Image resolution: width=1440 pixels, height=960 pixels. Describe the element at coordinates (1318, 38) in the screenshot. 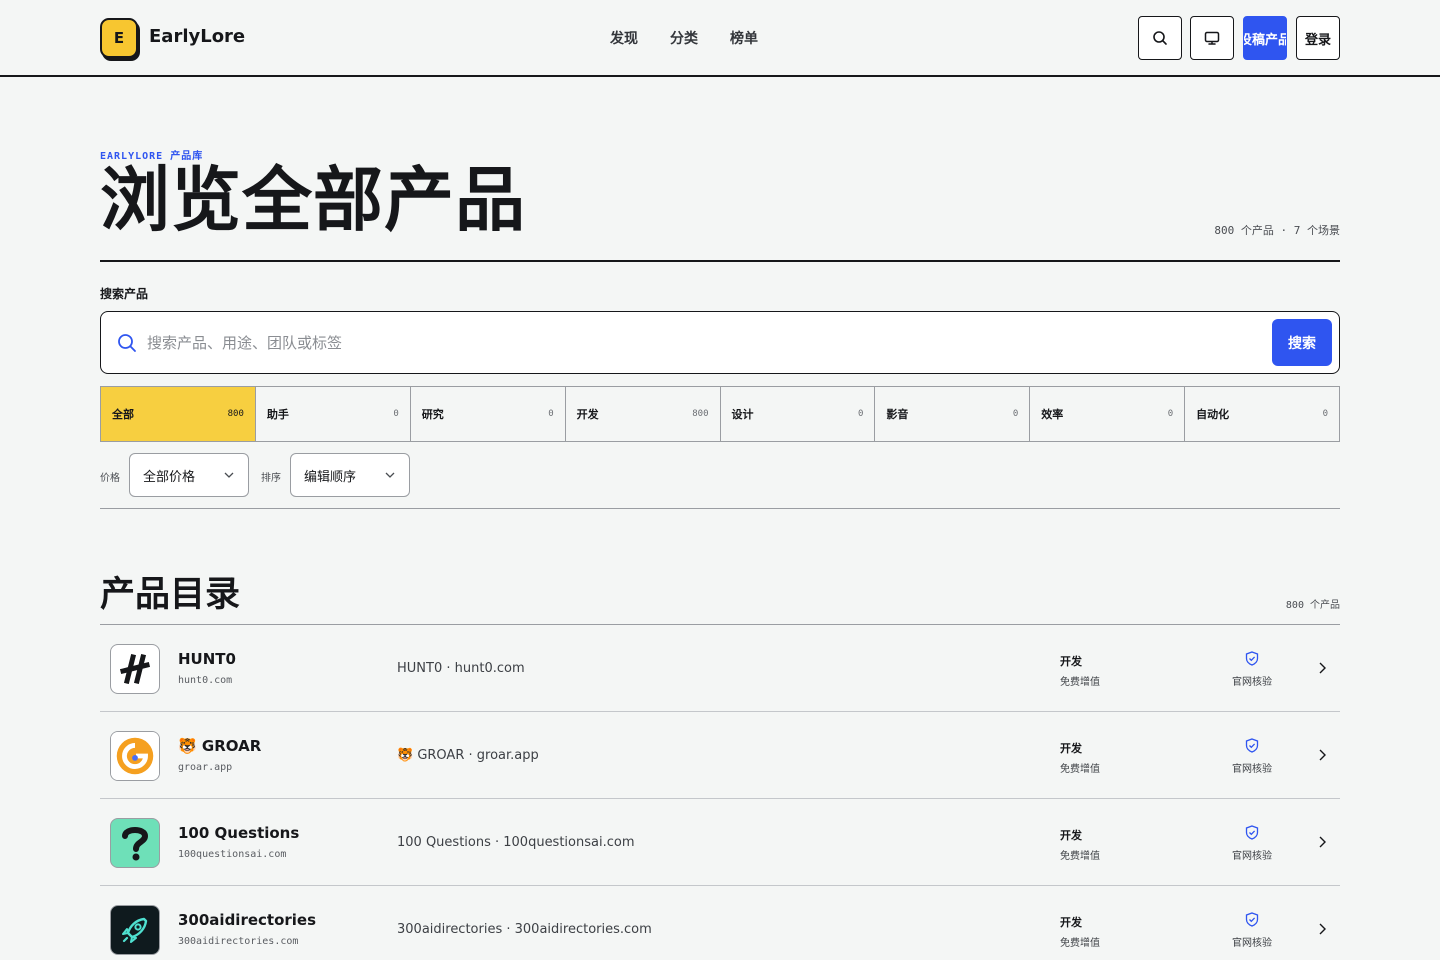

I see `login-button: 登录` at that location.